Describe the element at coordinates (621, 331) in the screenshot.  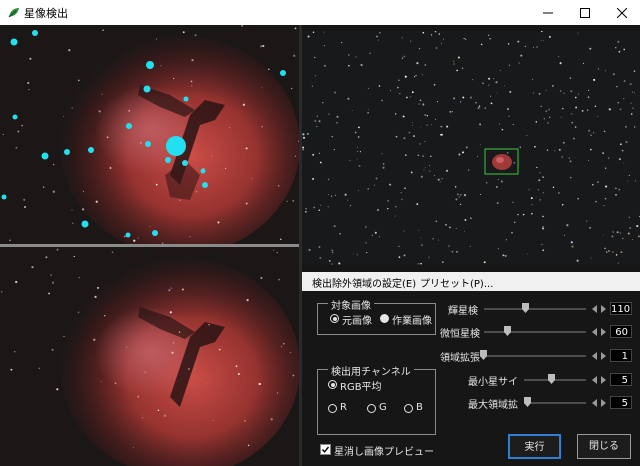
I see `slider-value: 60` at that location.